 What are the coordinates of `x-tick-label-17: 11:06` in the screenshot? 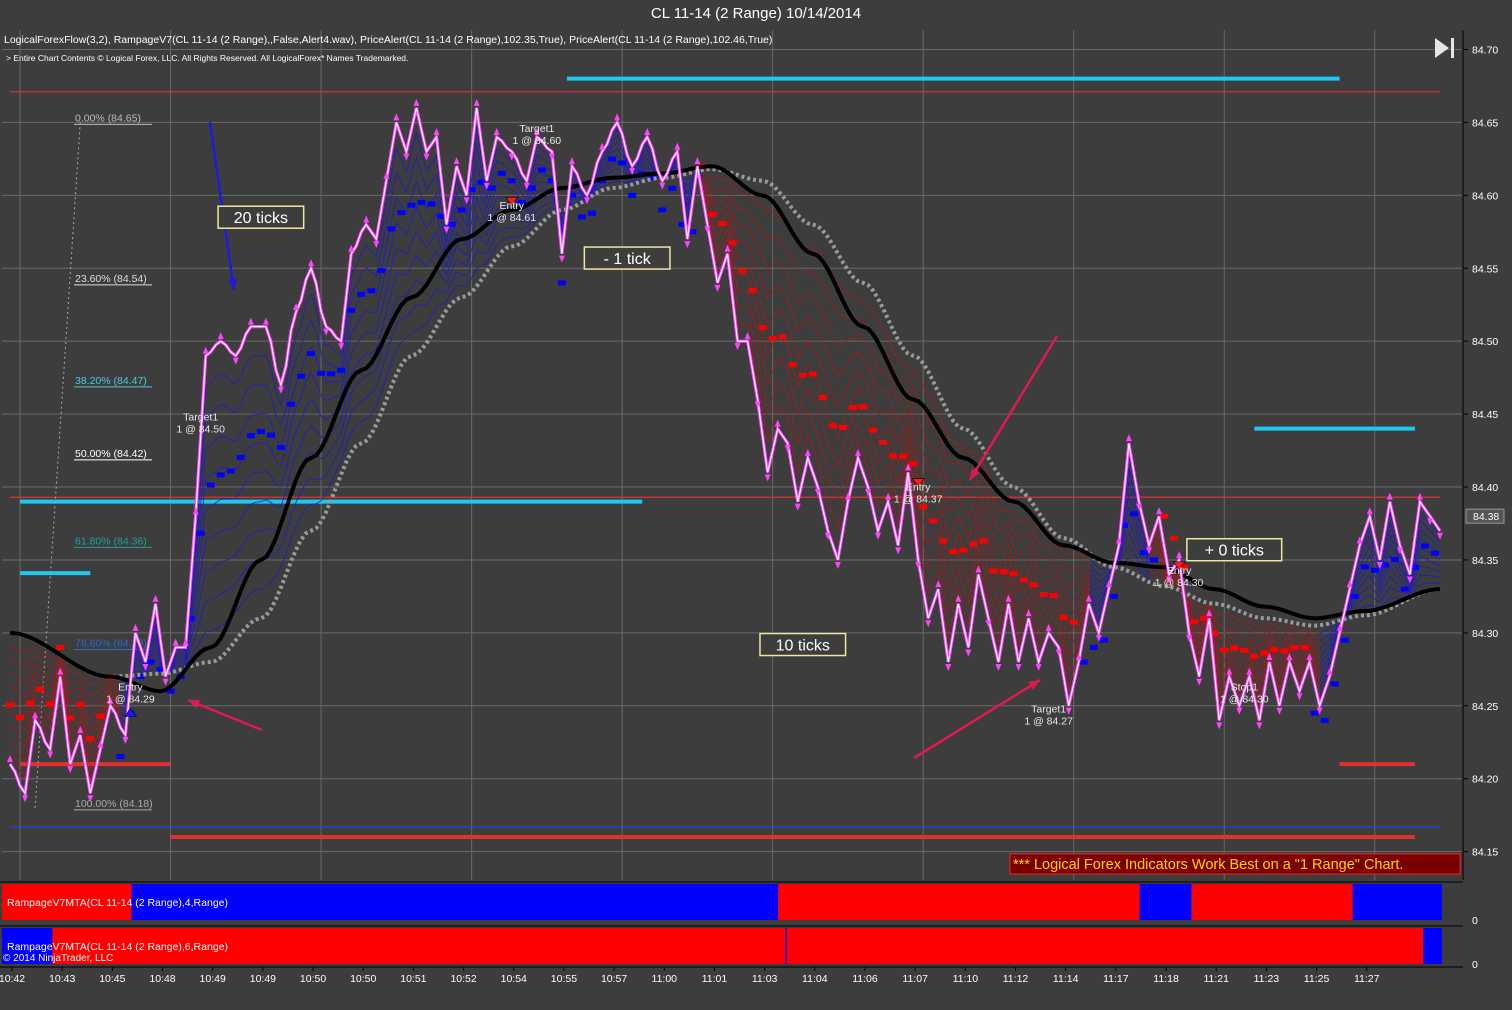 It's located at (865, 979).